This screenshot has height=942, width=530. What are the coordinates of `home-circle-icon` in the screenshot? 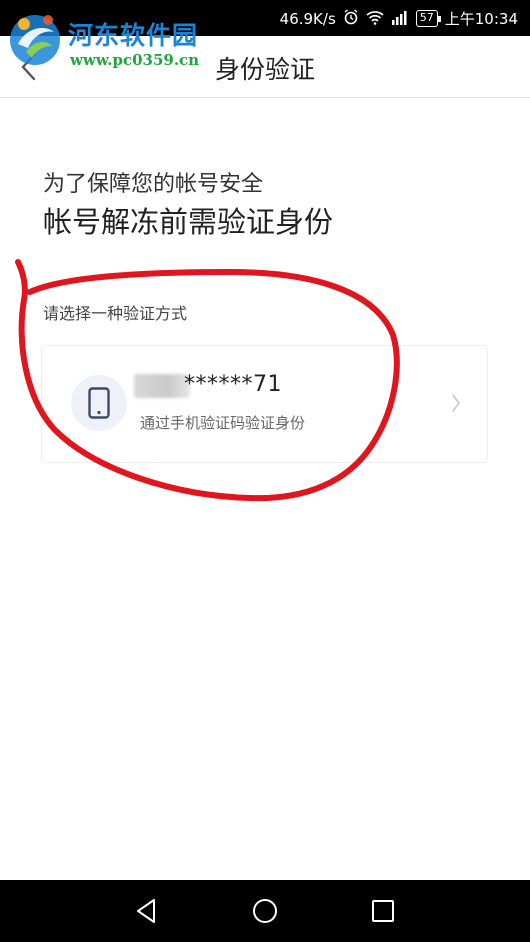 It's located at (265, 911).